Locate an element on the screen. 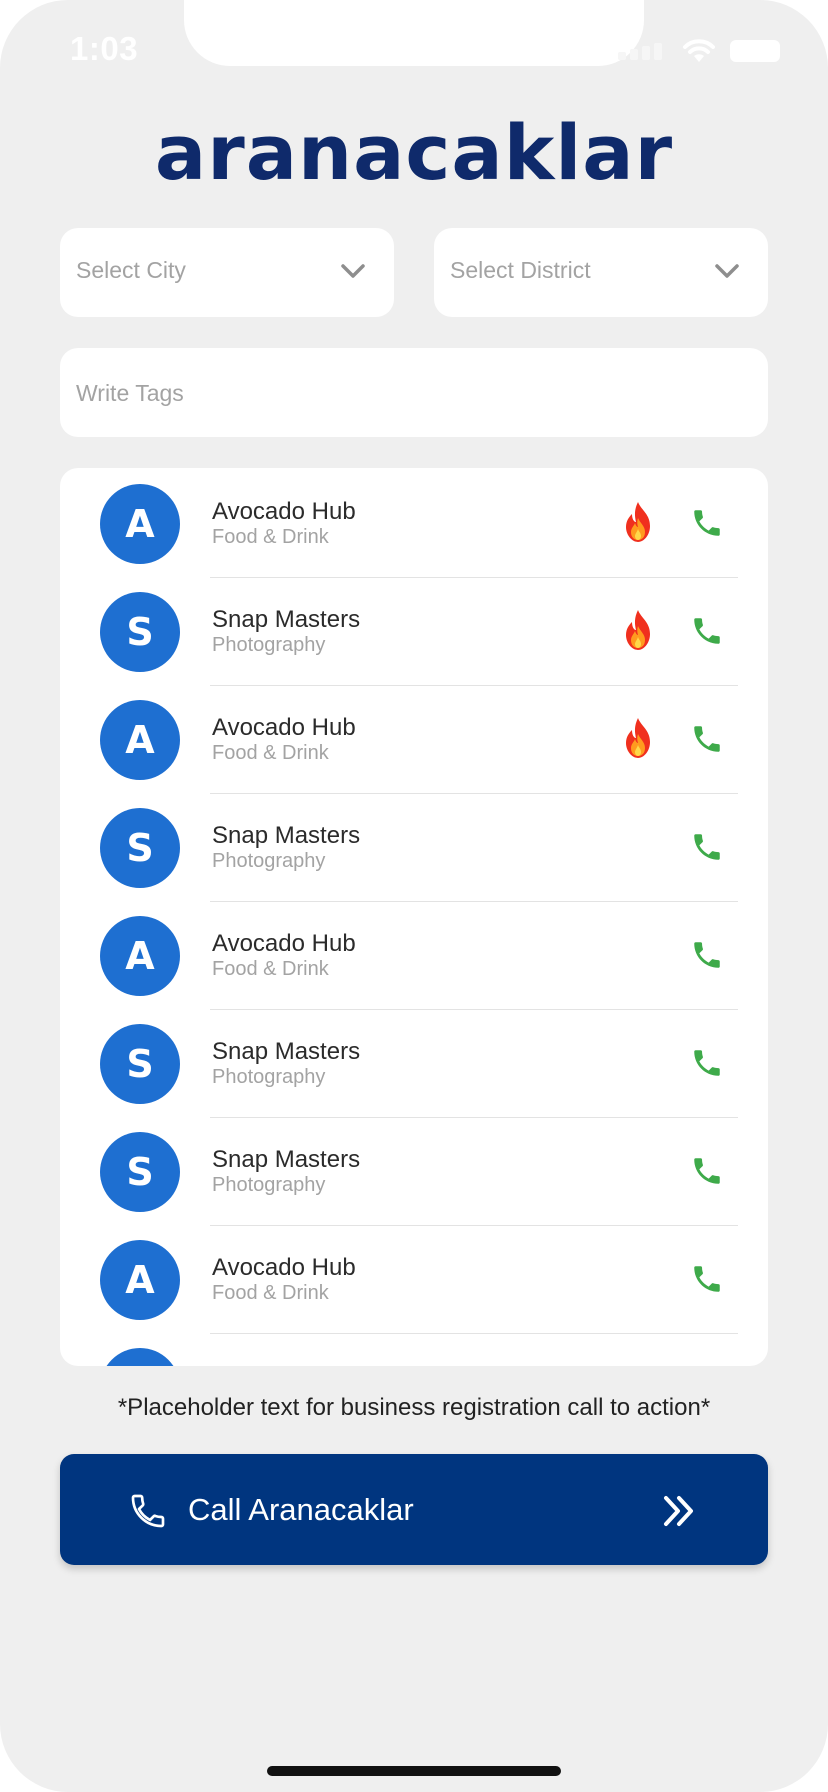  battery-icon is located at coordinates (755, 51).